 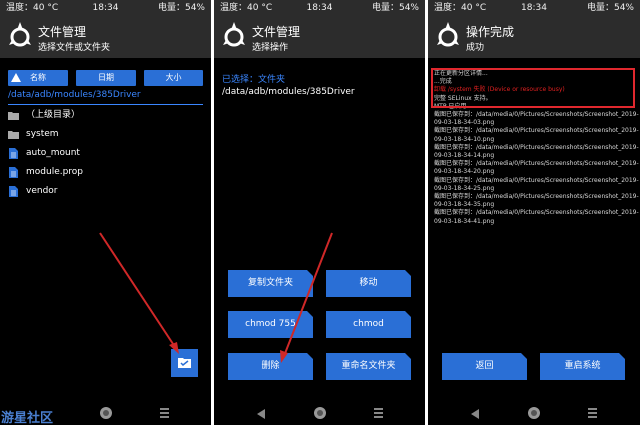 What do you see at coordinates (464, 172) in the screenshot?
I see `log-line: 09-03-18-34-20.png` at bounding box center [464, 172].